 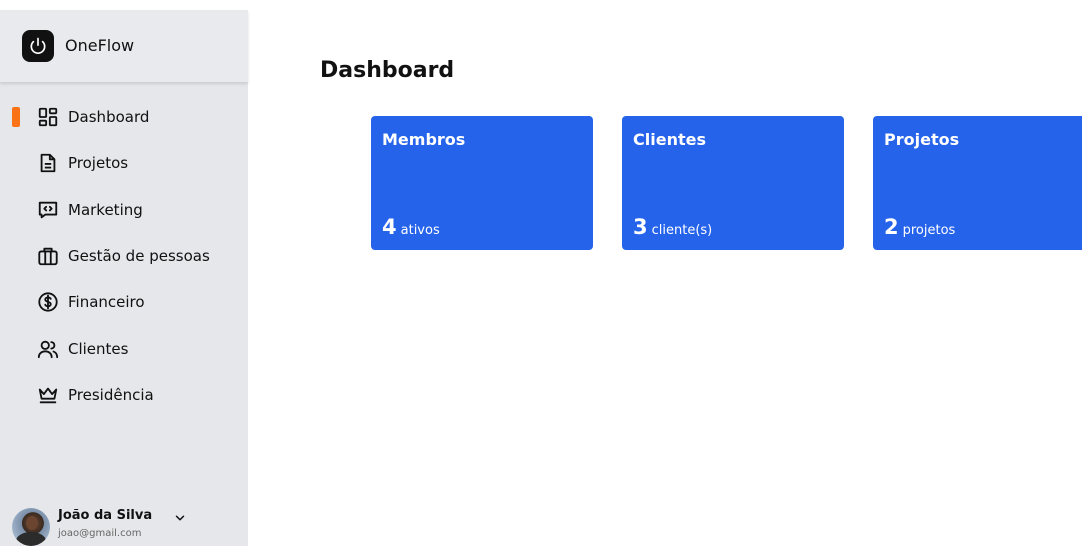 What do you see at coordinates (16, 117) in the screenshot?
I see `active-indicator` at bounding box center [16, 117].